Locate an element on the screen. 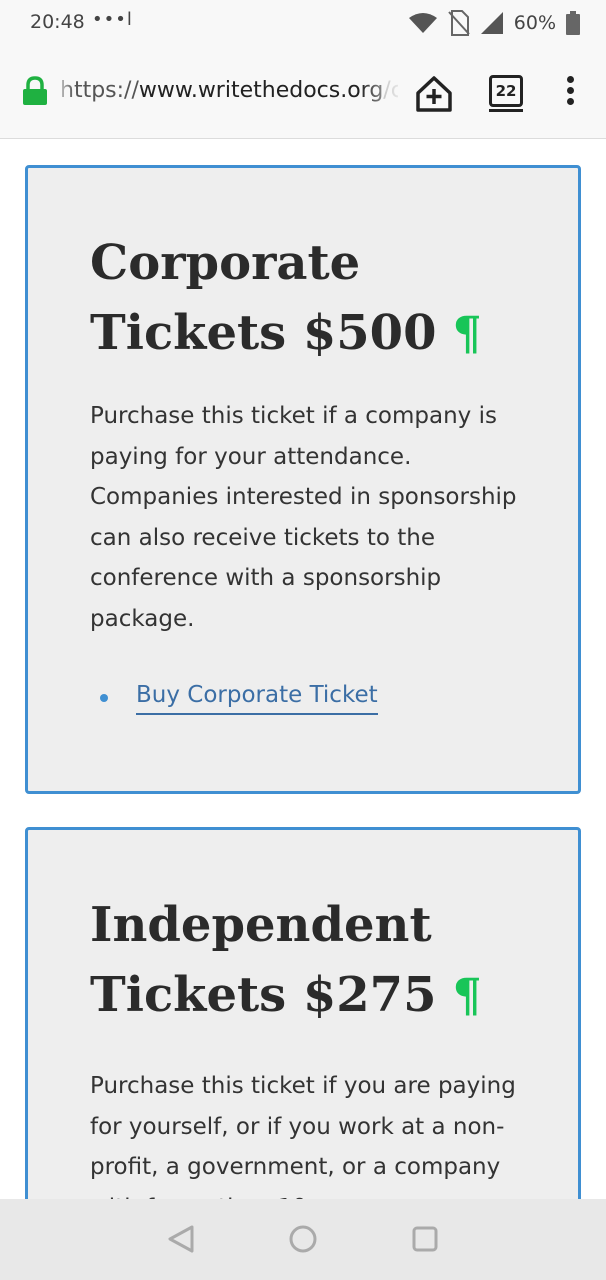 The width and height of the screenshot is (606, 1280). back-button is located at coordinates (181, 1239).